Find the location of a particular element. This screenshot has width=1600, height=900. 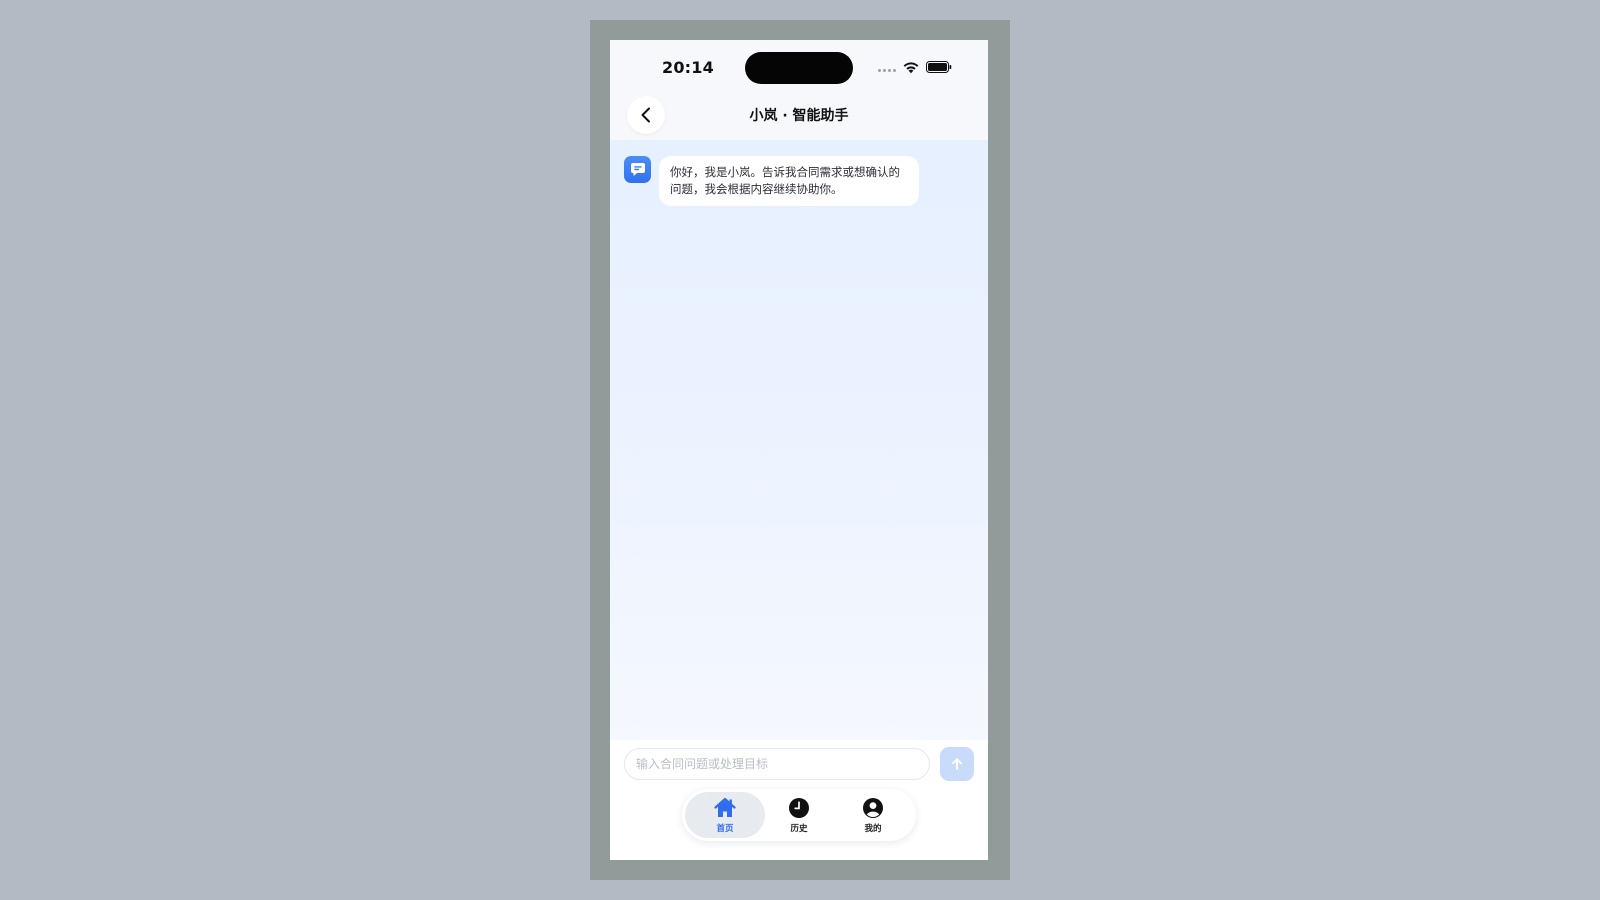

composer-area: 首页 历史 我的 is located at coordinates (799, 800).